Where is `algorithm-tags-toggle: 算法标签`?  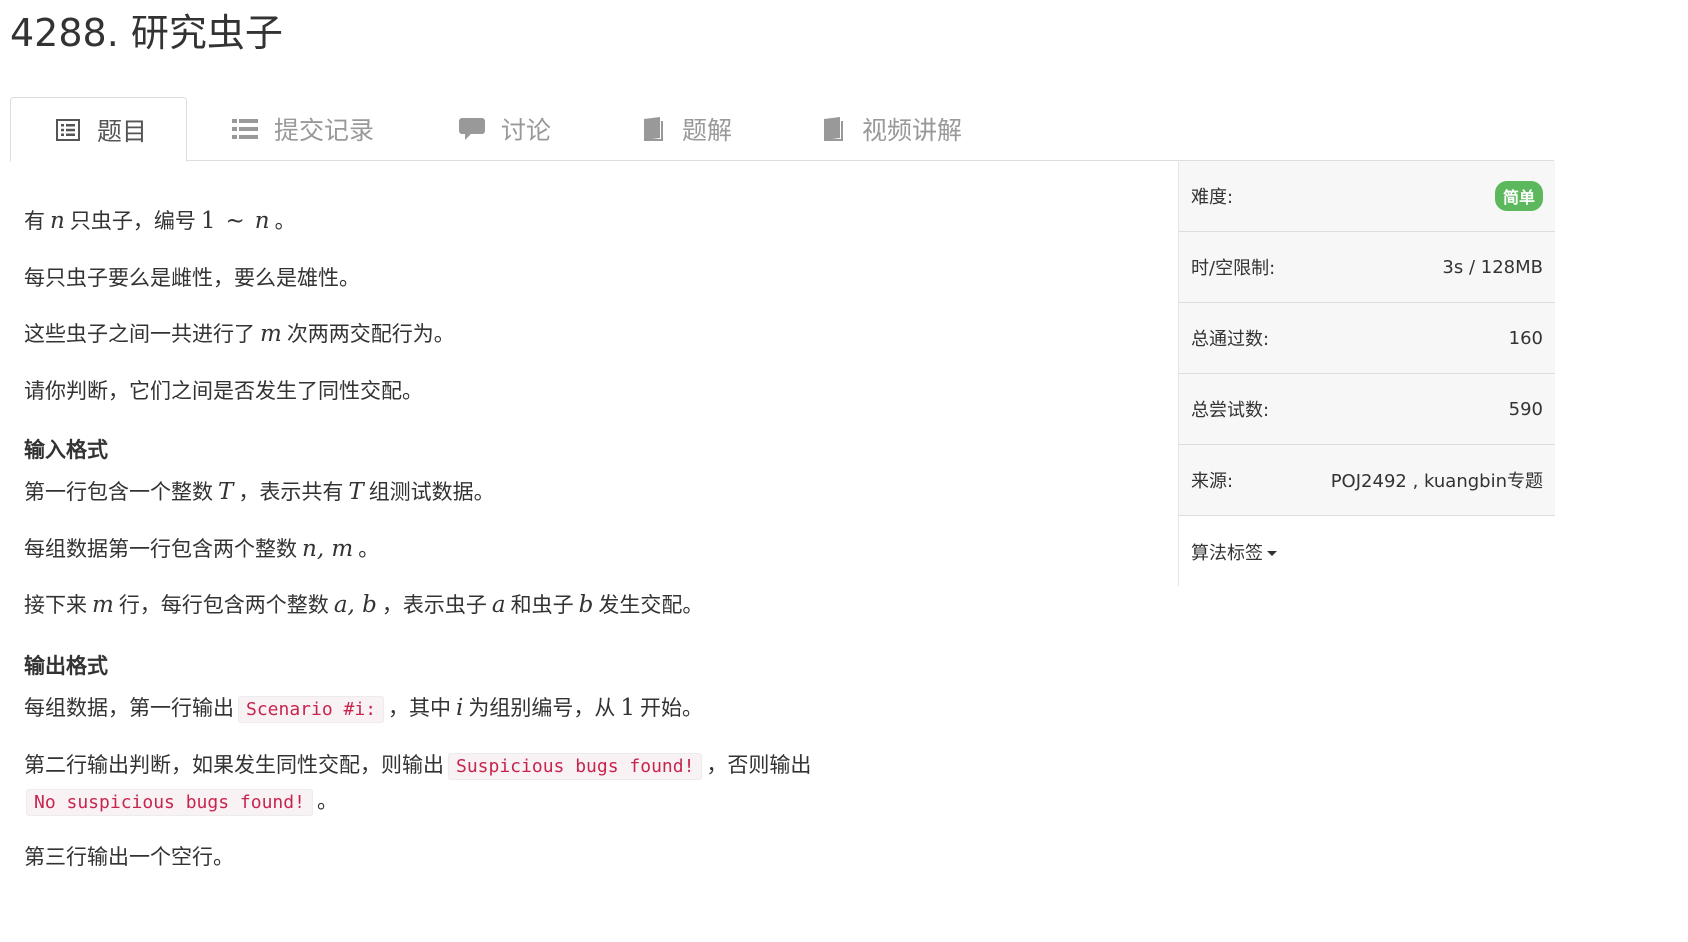 algorithm-tags-toggle: 算法标签 is located at coordinates (1234, 552).